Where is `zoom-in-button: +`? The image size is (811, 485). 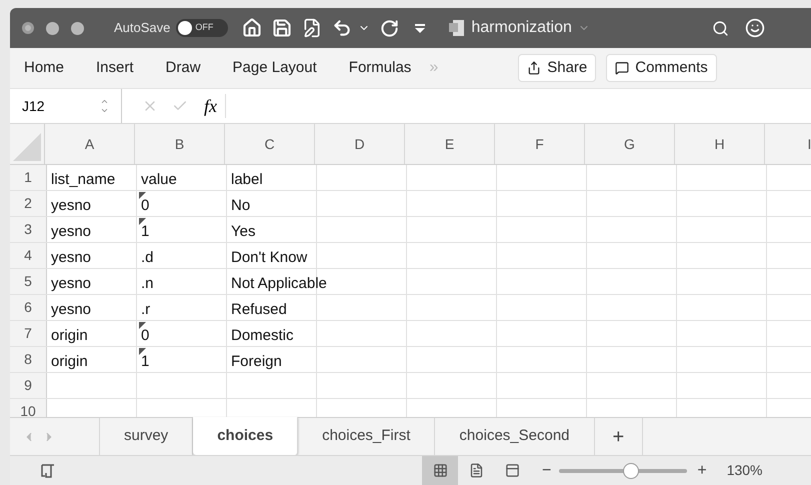 zoom-in-button: + is located at coordinates (702, 470).